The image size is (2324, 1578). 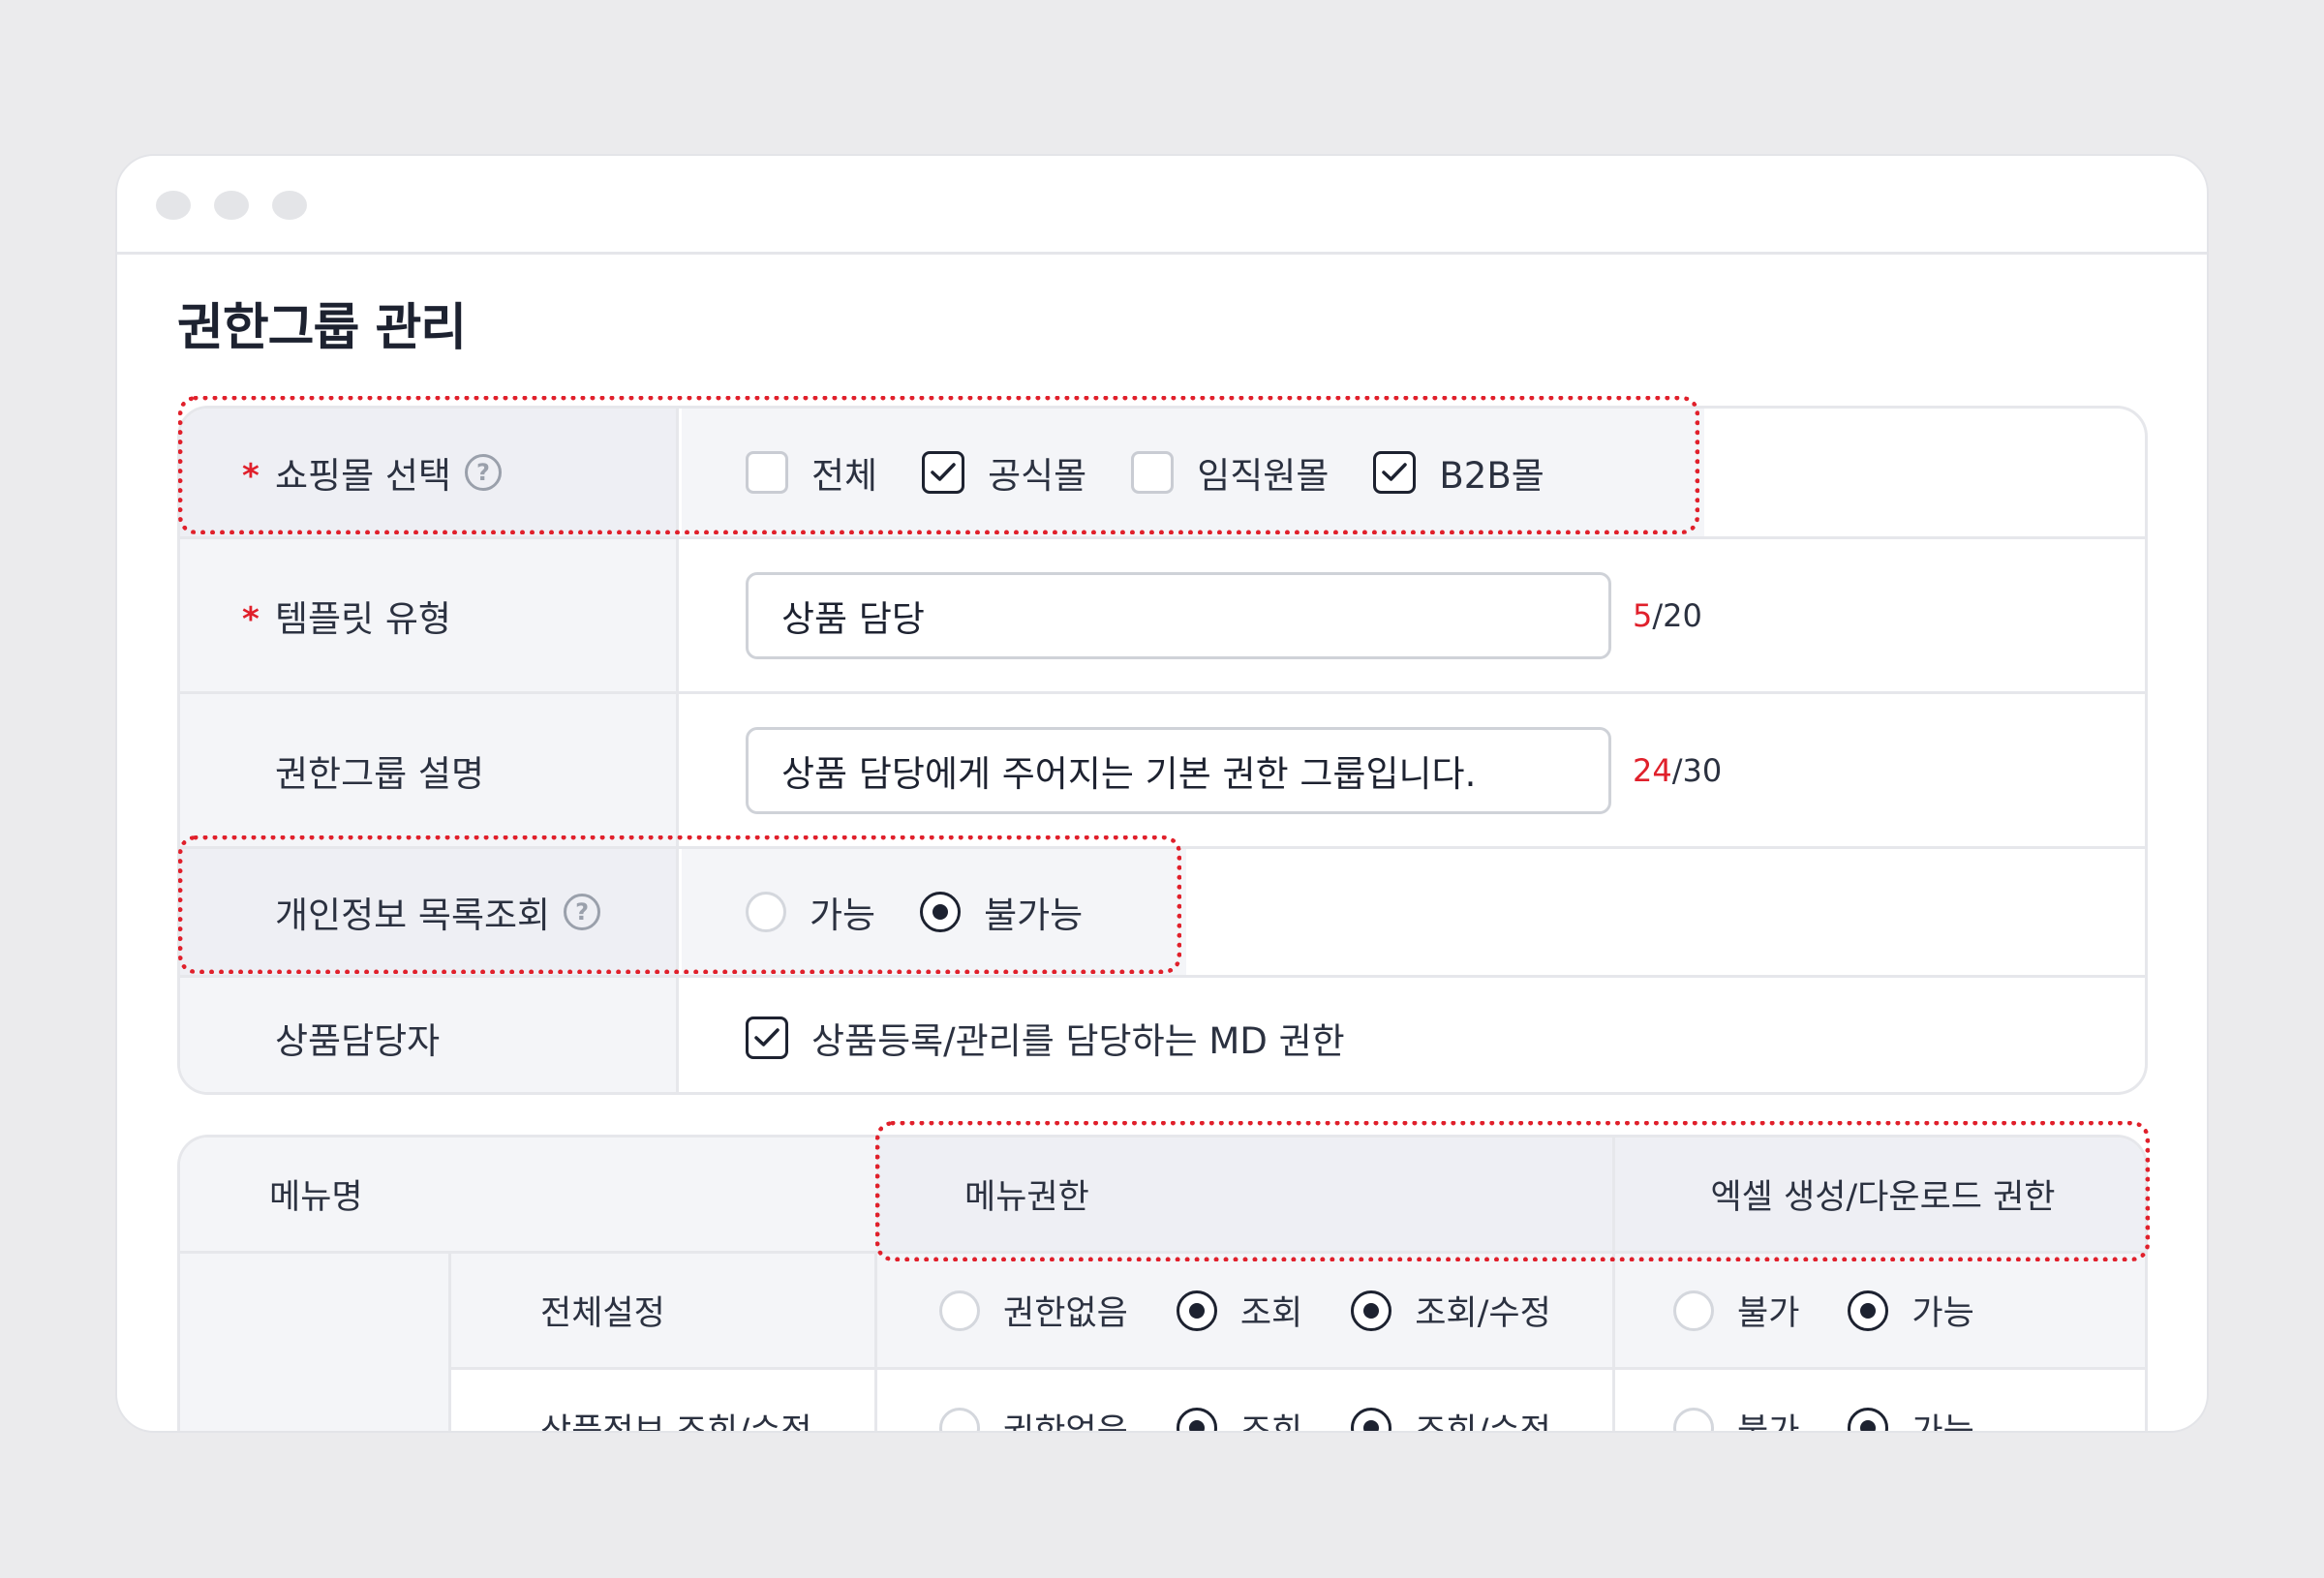 I want to click on menu-permission-cell: 권한없음 조회 조회/수정, so click(x=1246, y=1312).